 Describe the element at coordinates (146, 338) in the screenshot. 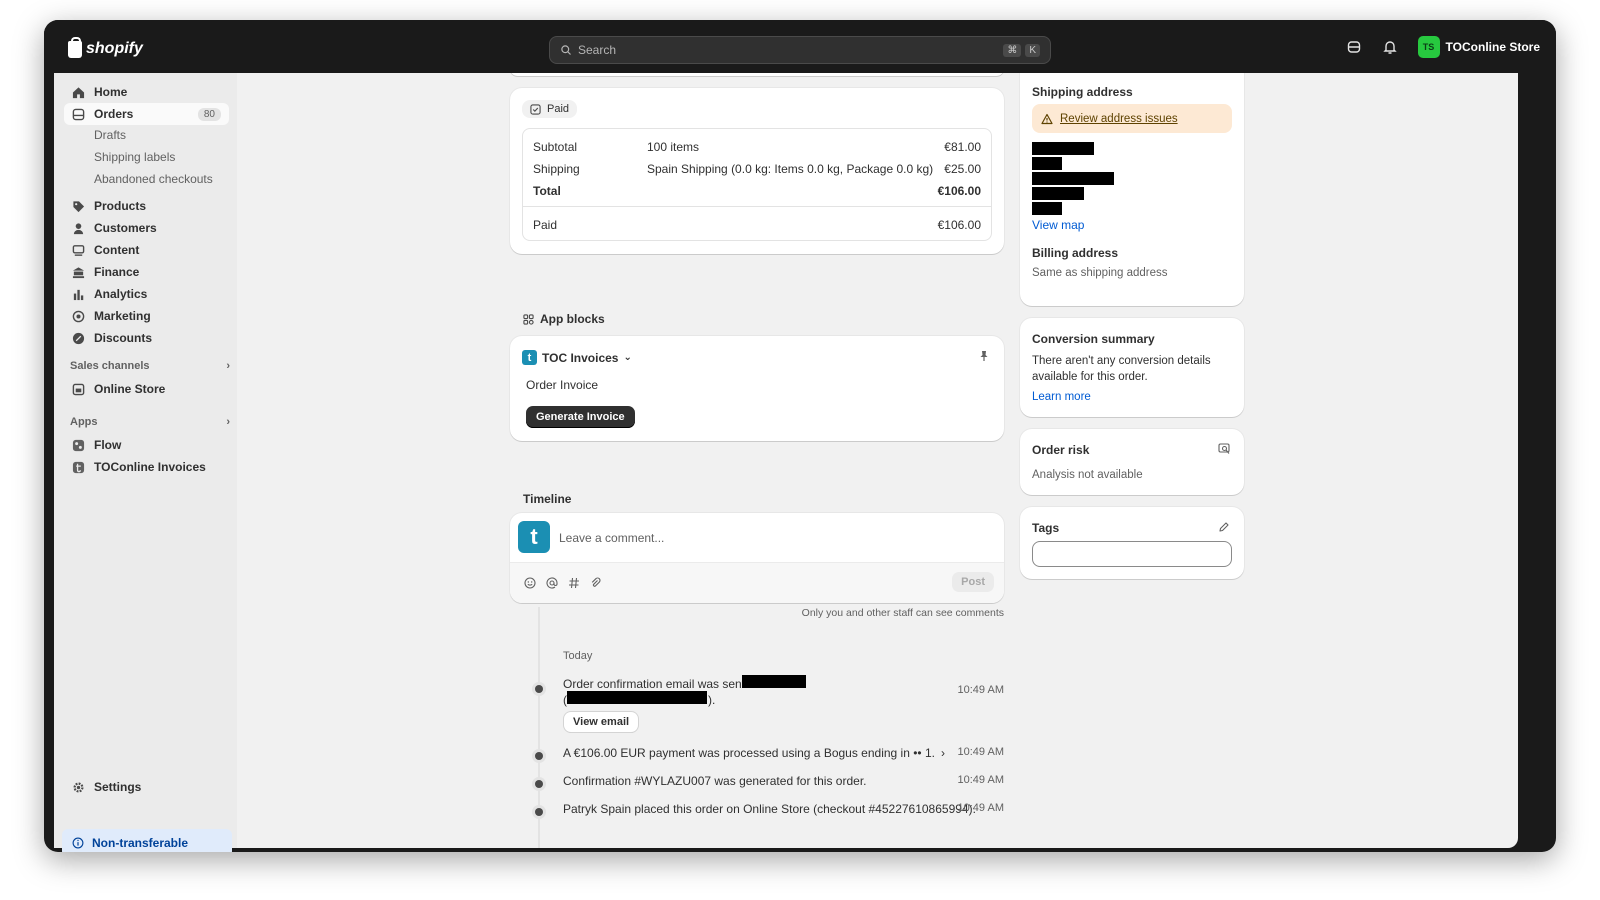

I see `sidebar-item-discounts: Discounts` at that location.